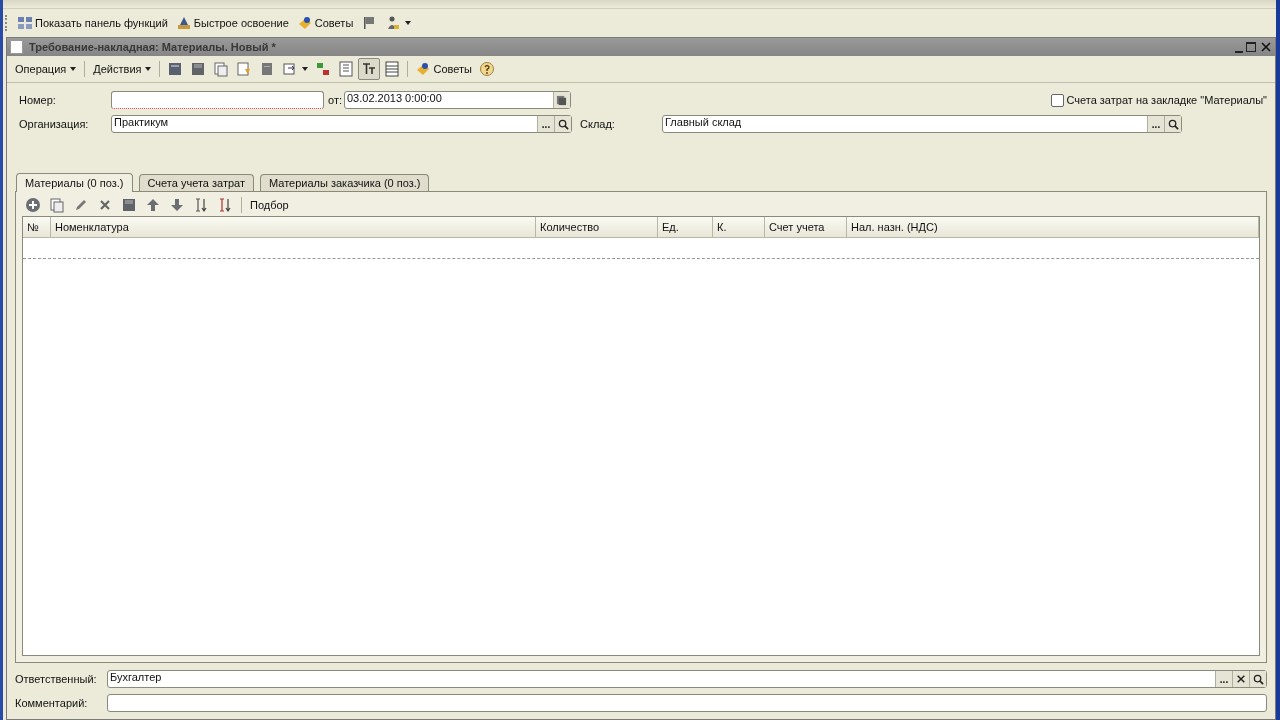  What do you see at coordinates (344, 182) in the screenshot?
I see `tab: Материалы заказчика (0 поз.)` at bounding box center [344, 182].